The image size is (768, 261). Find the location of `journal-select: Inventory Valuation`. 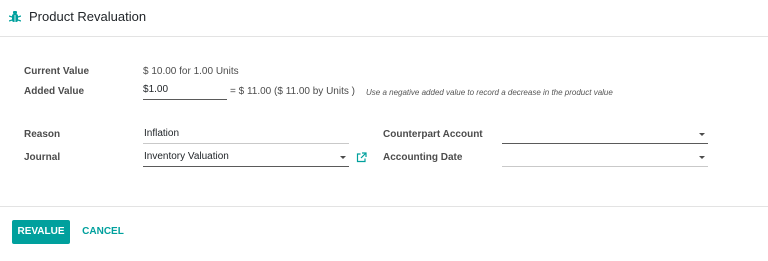

journal-select: Inventory Valuation is located at coordinates (246, 158).